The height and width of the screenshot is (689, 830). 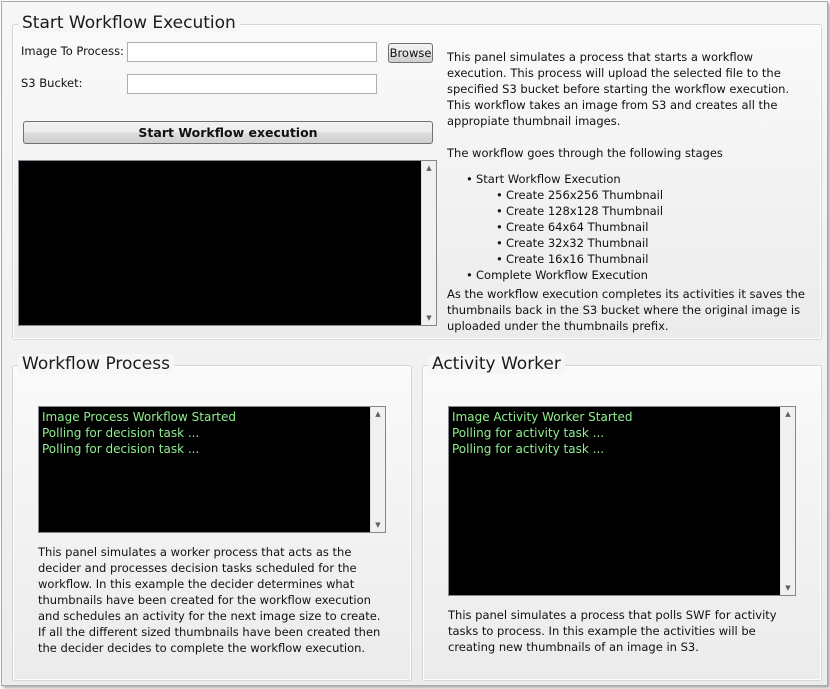 I want to click on start-console-scrollbar: ▲ ▼, so click(x=428, y=243).